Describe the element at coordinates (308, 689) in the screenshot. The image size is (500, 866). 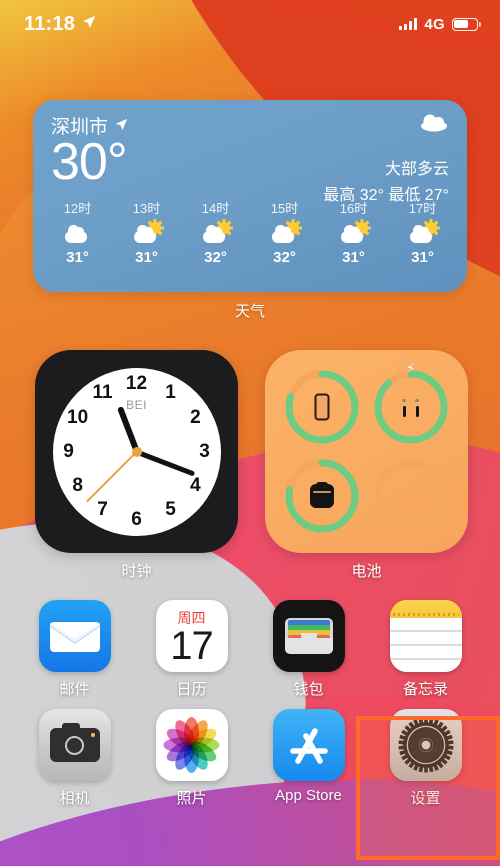
I see `app-label: 钱包` at that location.